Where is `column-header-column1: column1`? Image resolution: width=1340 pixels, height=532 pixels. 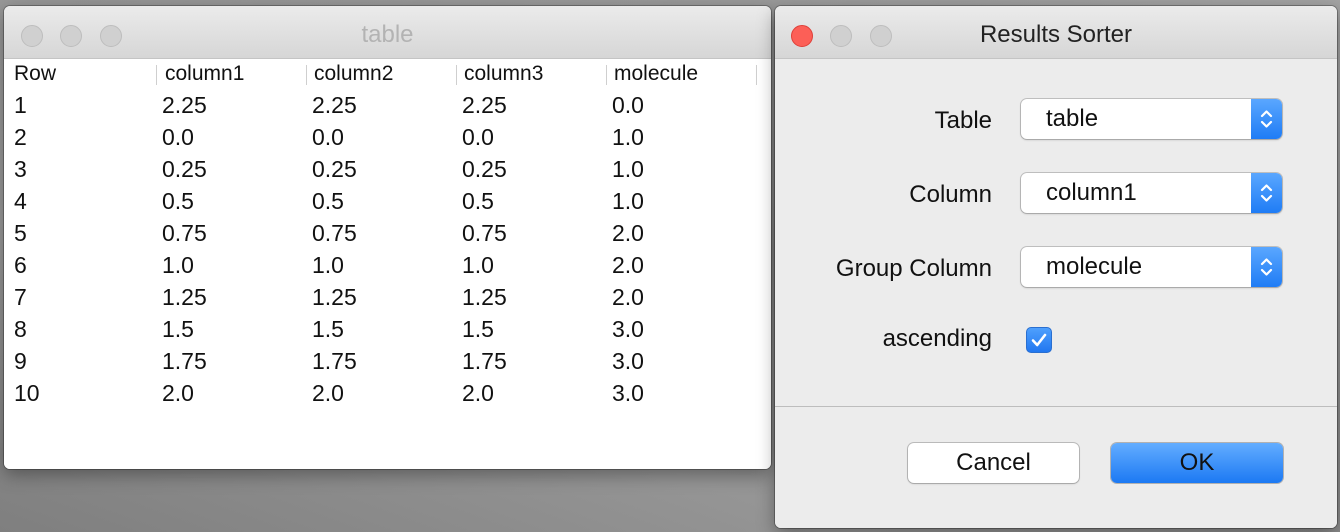
column-header-column1: column1 is located at coordinates (204, 74).